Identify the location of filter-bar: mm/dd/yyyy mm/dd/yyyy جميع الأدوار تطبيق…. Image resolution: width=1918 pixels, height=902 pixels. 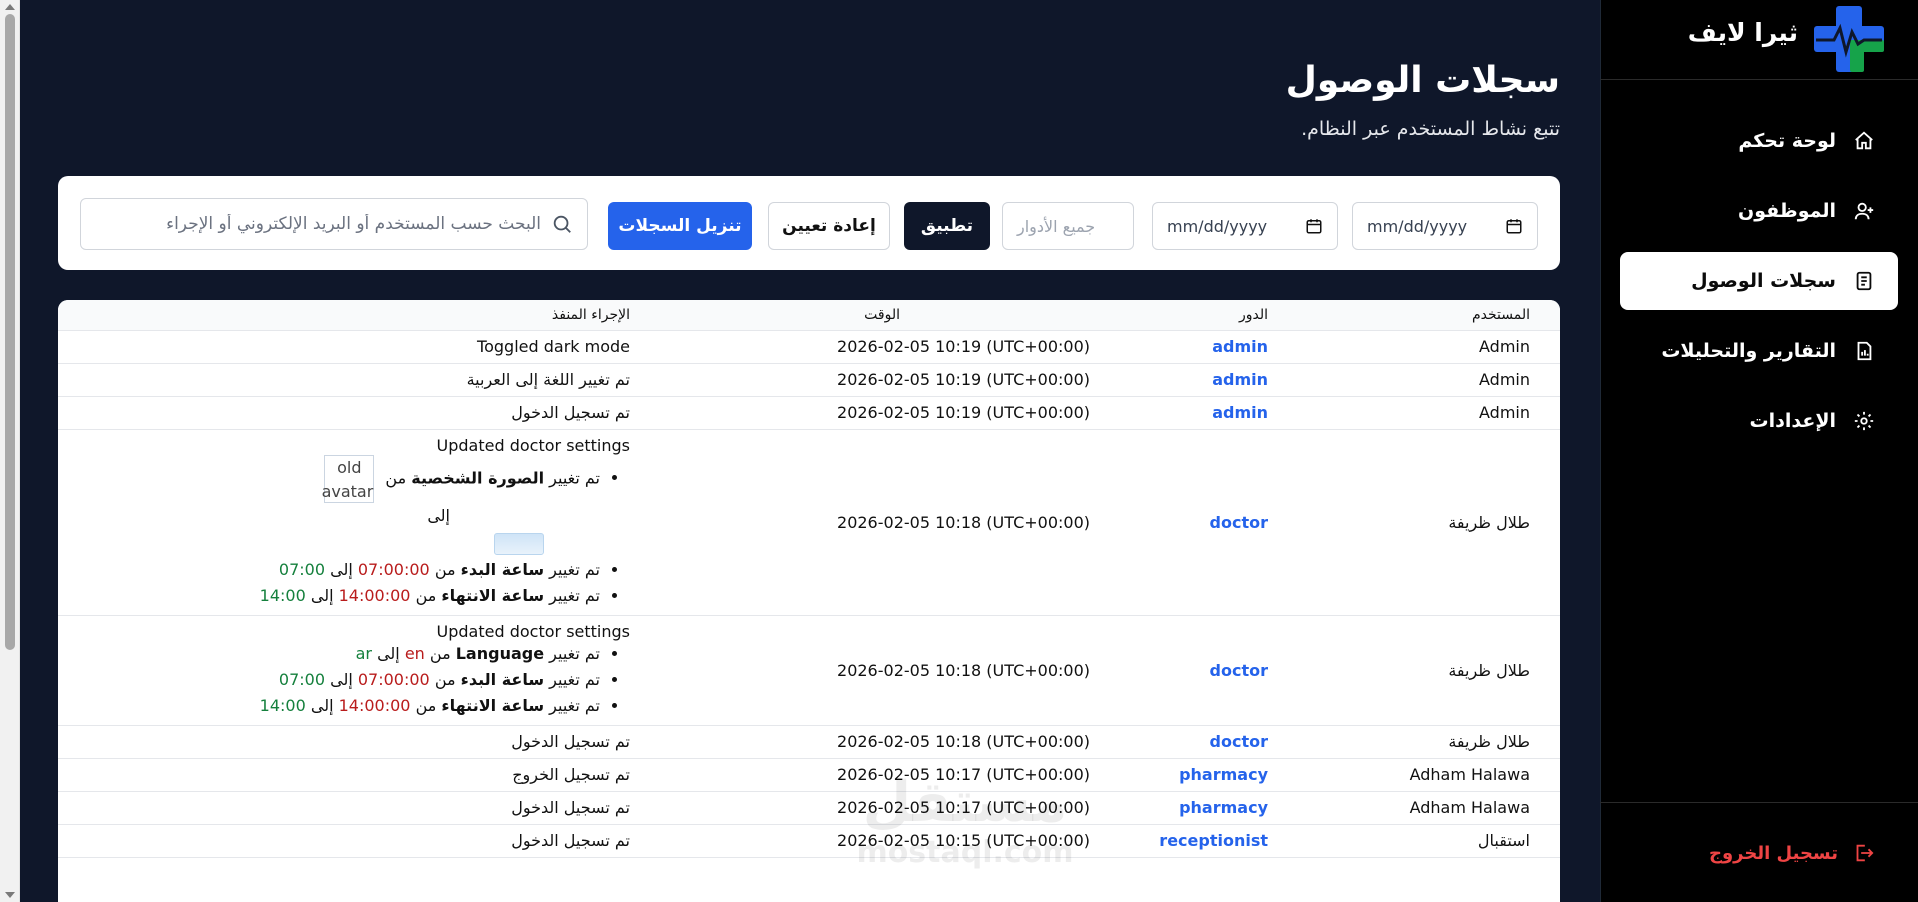
(809, 223).